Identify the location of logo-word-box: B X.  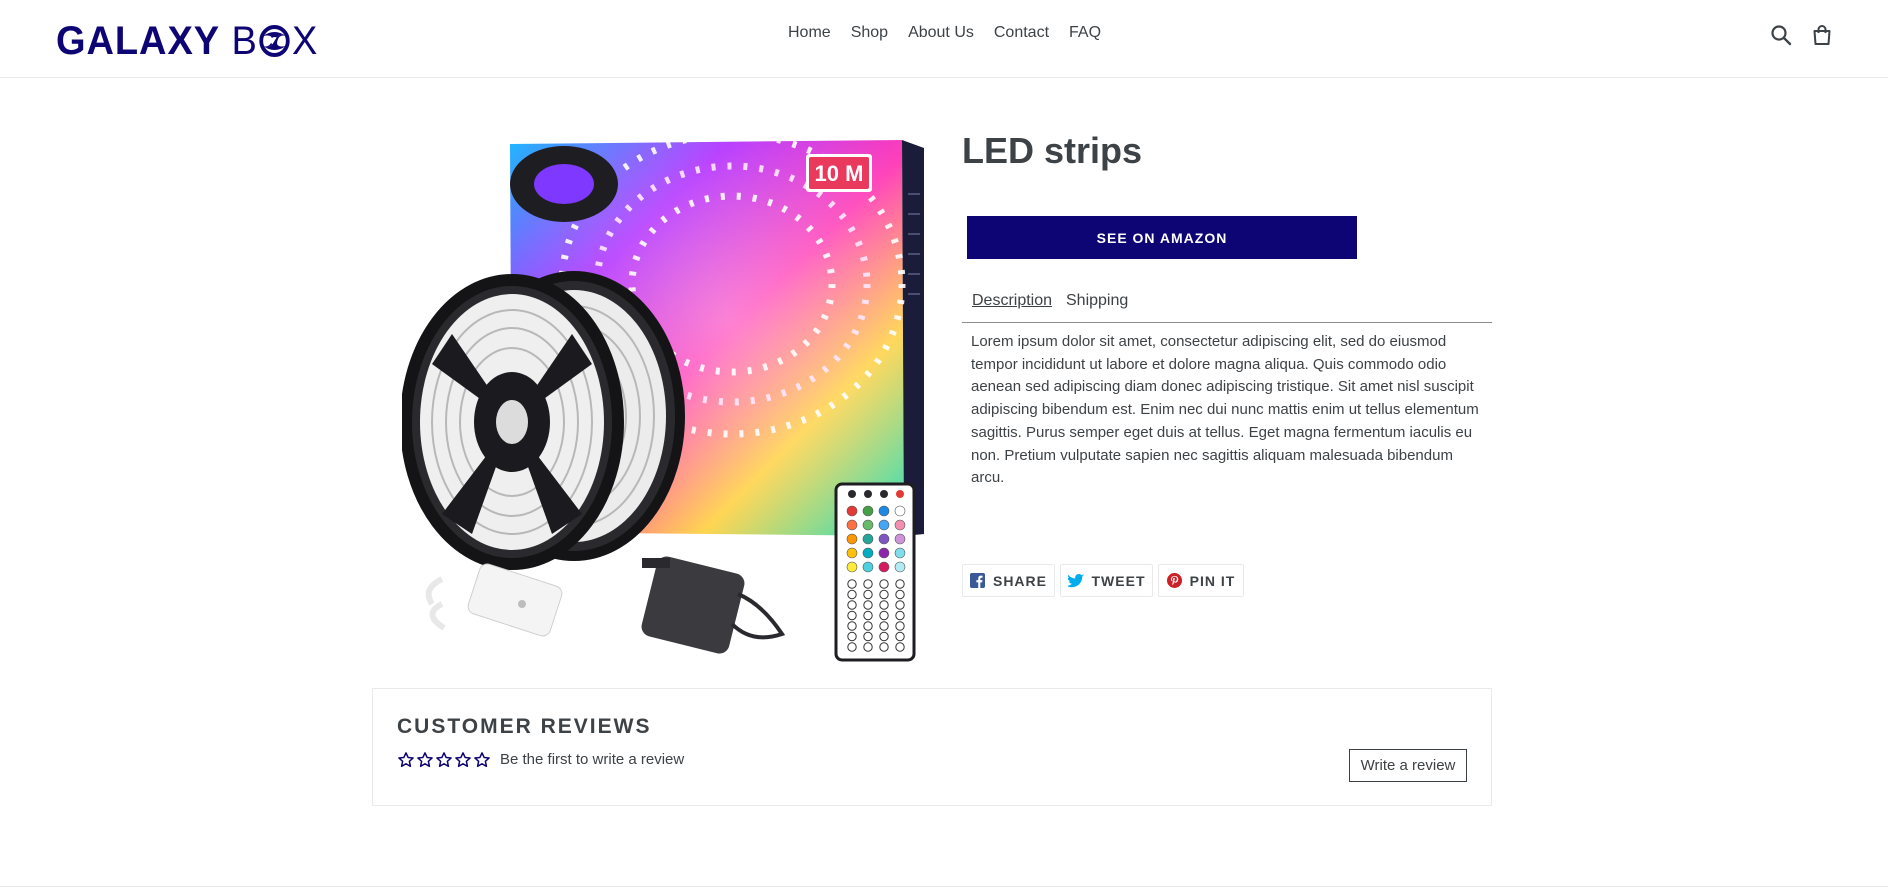
(274, 41).